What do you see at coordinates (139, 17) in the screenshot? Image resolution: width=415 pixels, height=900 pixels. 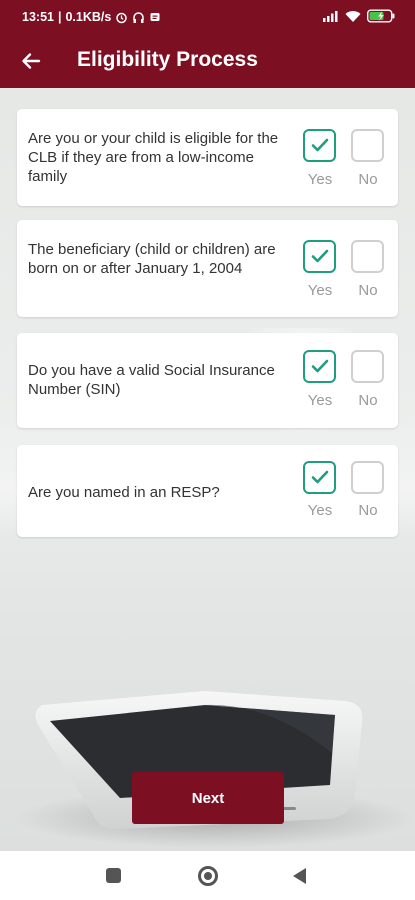 I see `headphones-icon` at bounding box center [139, 17].